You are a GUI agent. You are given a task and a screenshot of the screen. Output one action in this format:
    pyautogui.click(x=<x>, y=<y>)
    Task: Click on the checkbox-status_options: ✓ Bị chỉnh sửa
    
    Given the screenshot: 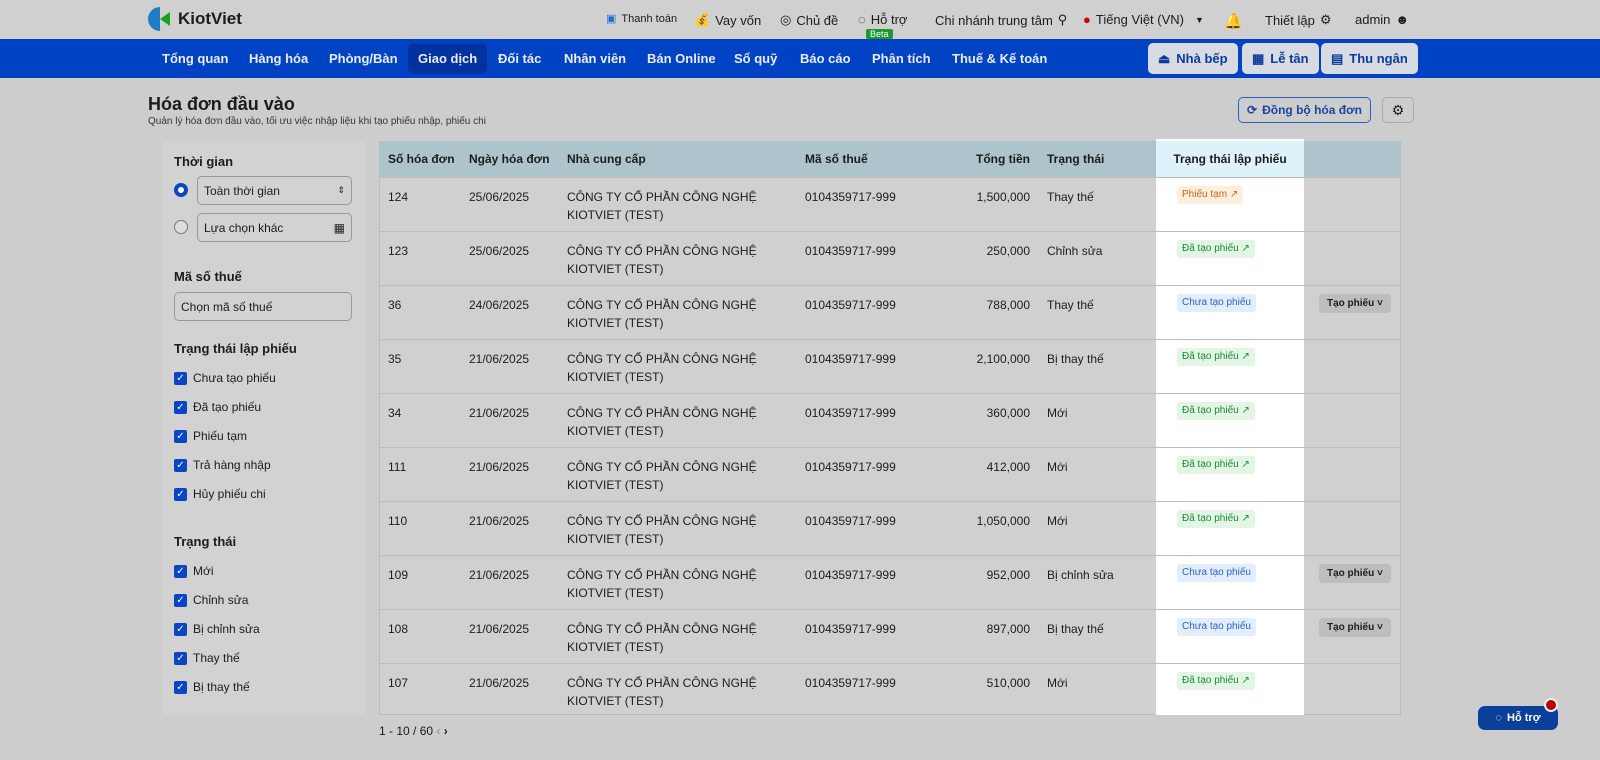 What is the action you would take?
    pyautogui.click(x=217, y=629)
    